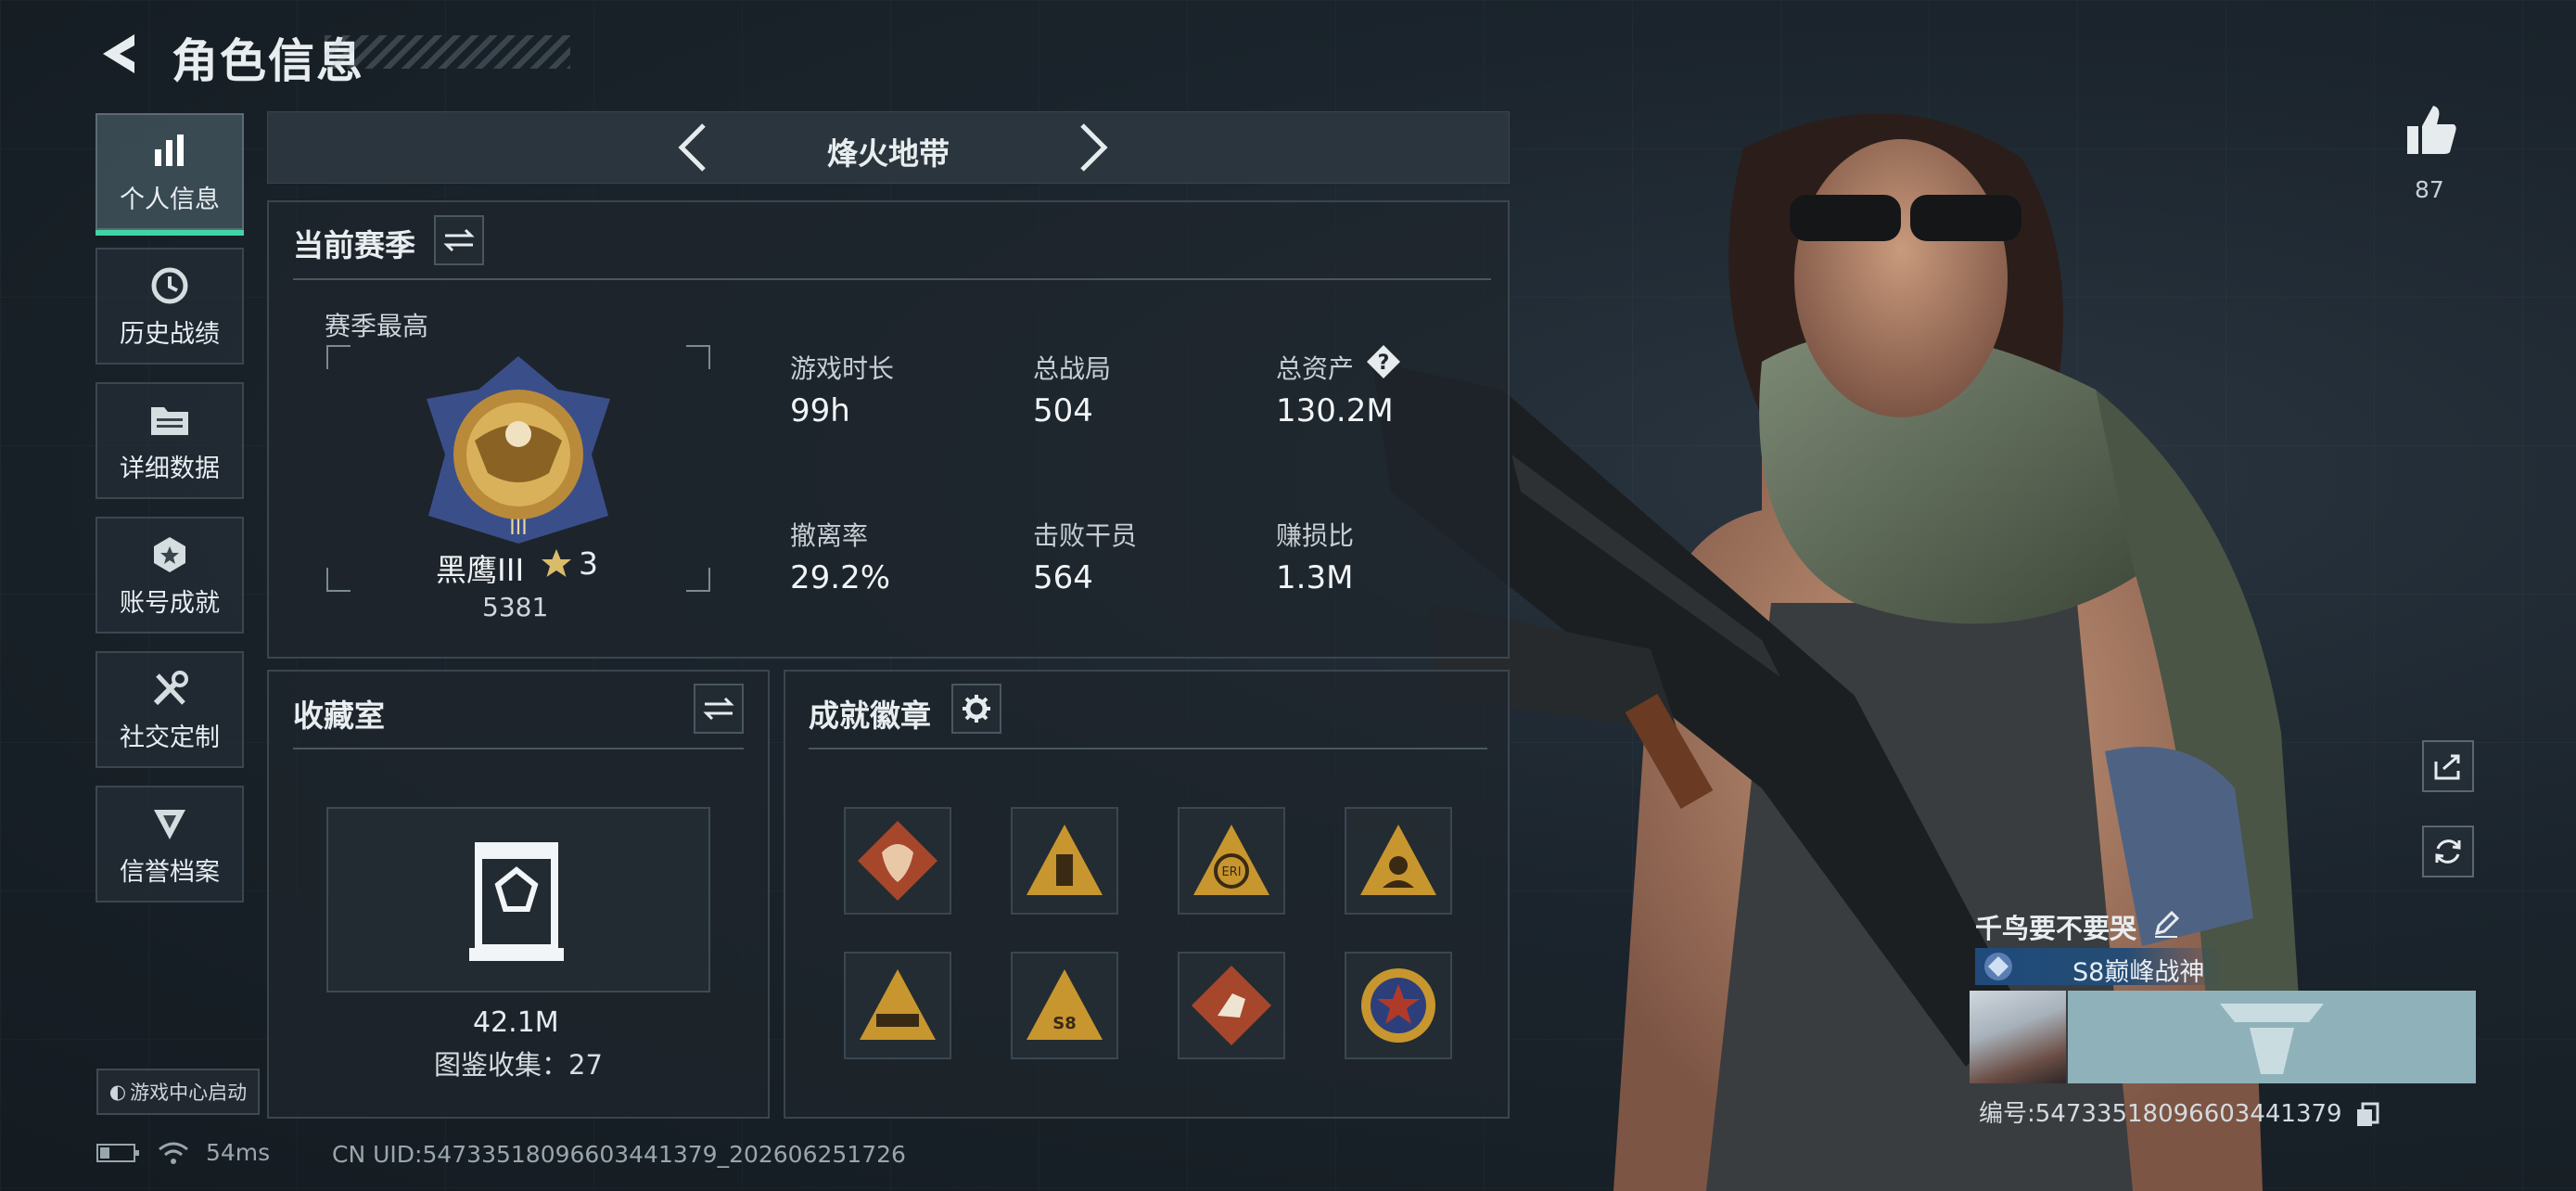 The width and height of the screenshot is (2576, 1191). I want to click on collection-title: 收藏室, so click(339, 716).